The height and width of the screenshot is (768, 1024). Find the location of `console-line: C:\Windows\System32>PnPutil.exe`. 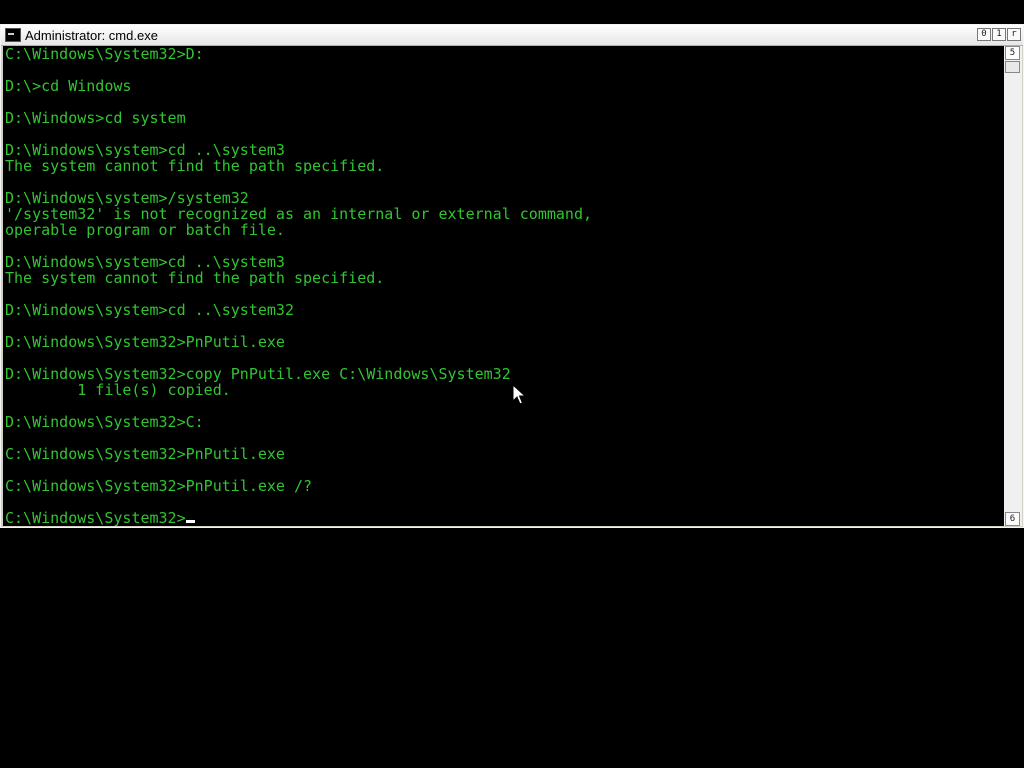

console-line: C:\Windows\System32>PnPutil.exe is located at coordinates (145, 454).